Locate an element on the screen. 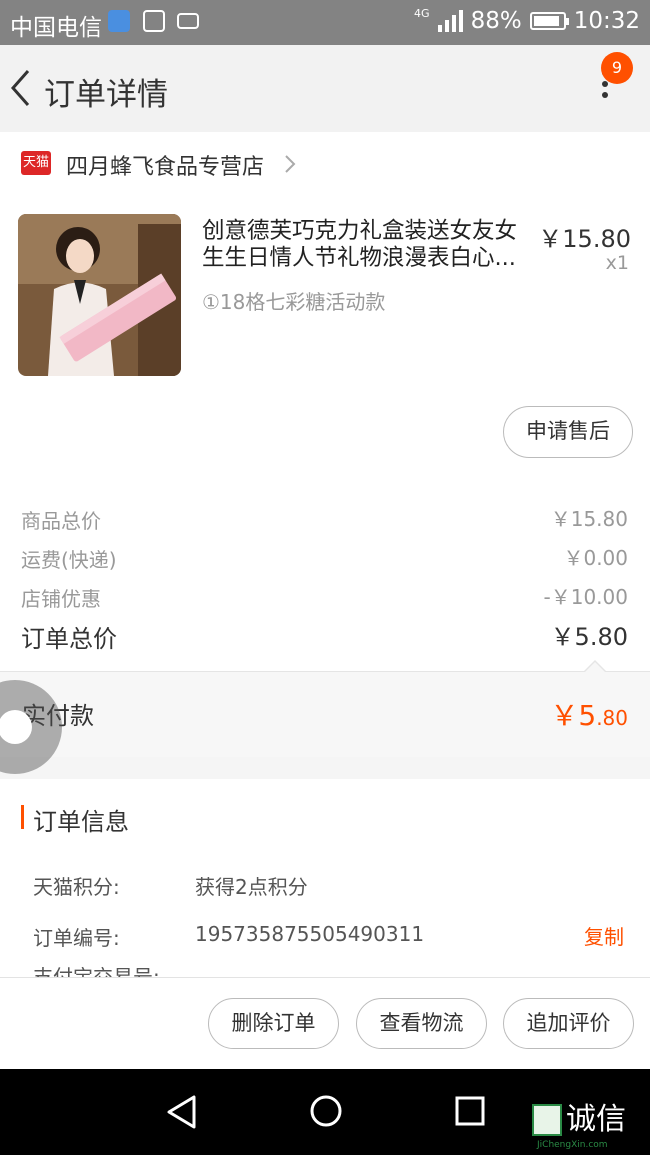 This screenshot has height=1155, width=650. nav-bar: 订单详情 is located at coordinates (325, 88).